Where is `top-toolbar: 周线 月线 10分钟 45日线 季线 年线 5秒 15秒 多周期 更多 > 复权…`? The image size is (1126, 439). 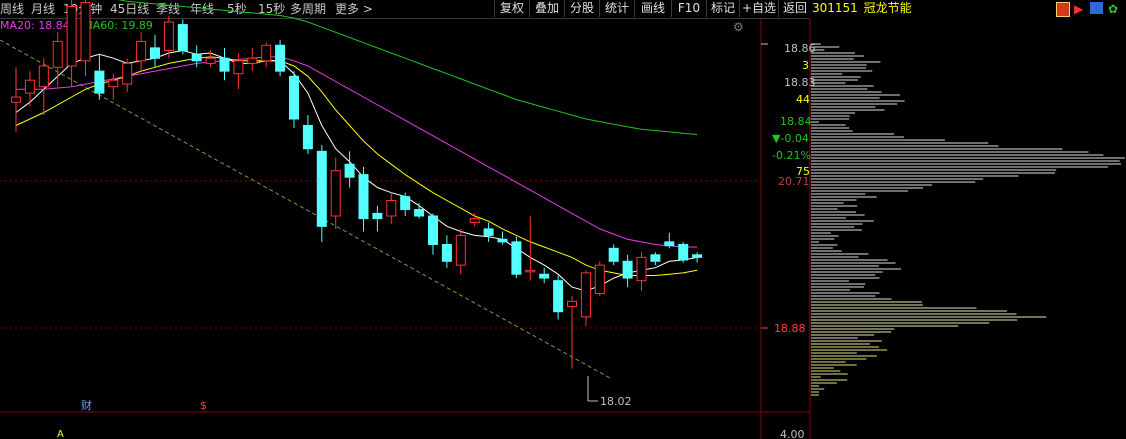
top-toolbar: 周线 月线 10分钟 45日线 季线 年线 5秒 15秒 多周期 更多 > 复权… is located at coordinates (405, 9).